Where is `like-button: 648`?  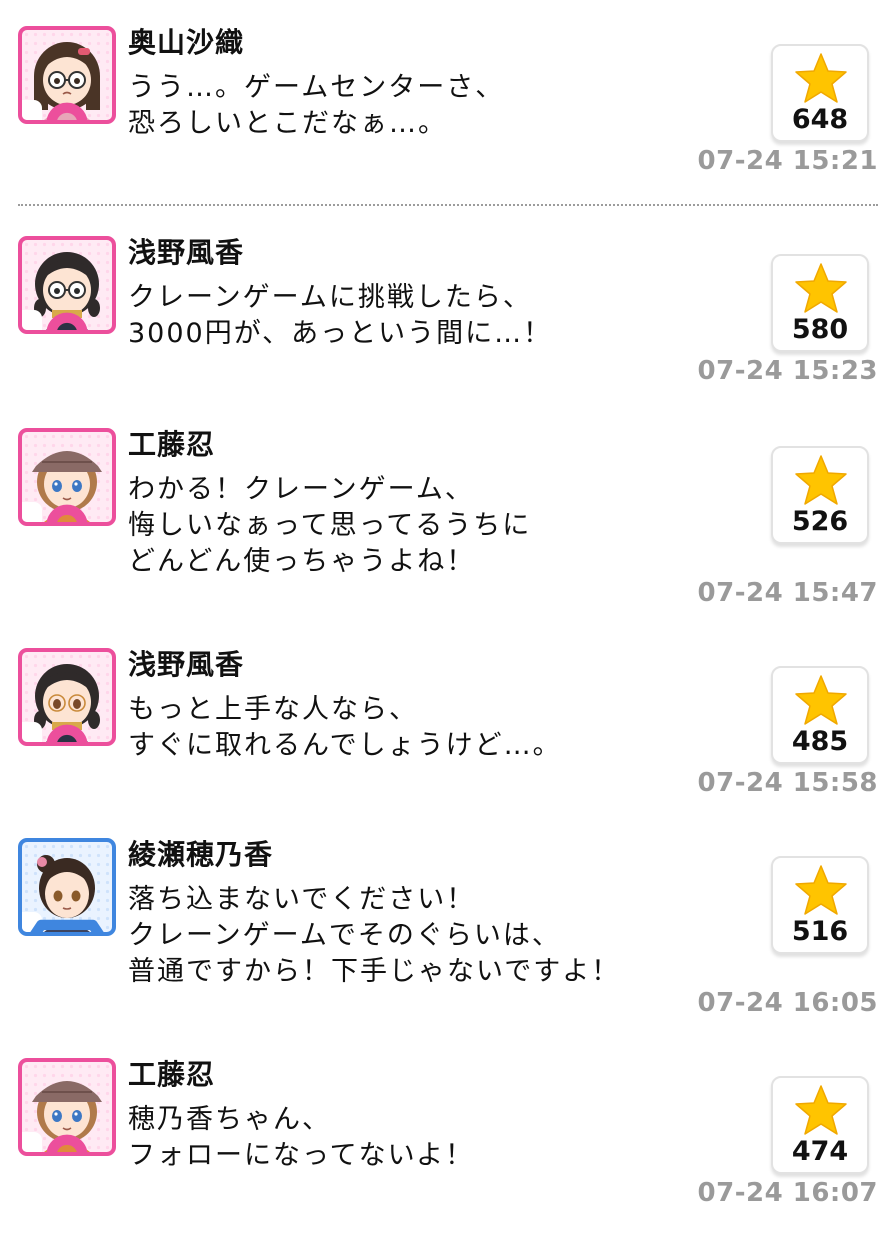 like-button: 648 is located at coordinates (820, 93).